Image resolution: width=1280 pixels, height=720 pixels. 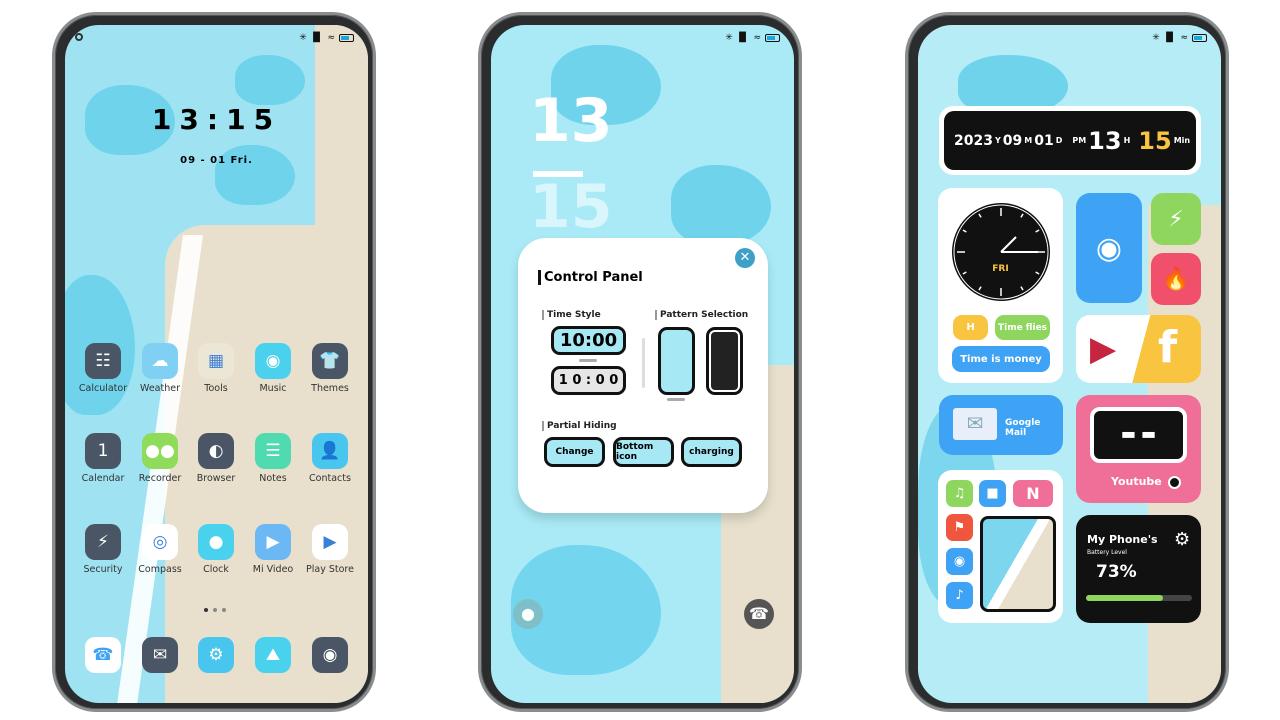 What do you see at coordinates (959, 595) in the screenshot?
I see `tiktok-icon: ♪` at bounding box center [959, 595].